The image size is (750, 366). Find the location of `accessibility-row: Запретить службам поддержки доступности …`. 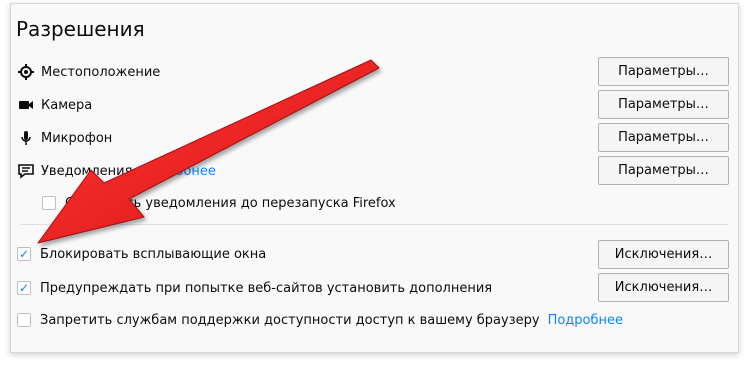

accessibility-row: Запретить службам поддержки доступности … is located at coordinates (320, 320).